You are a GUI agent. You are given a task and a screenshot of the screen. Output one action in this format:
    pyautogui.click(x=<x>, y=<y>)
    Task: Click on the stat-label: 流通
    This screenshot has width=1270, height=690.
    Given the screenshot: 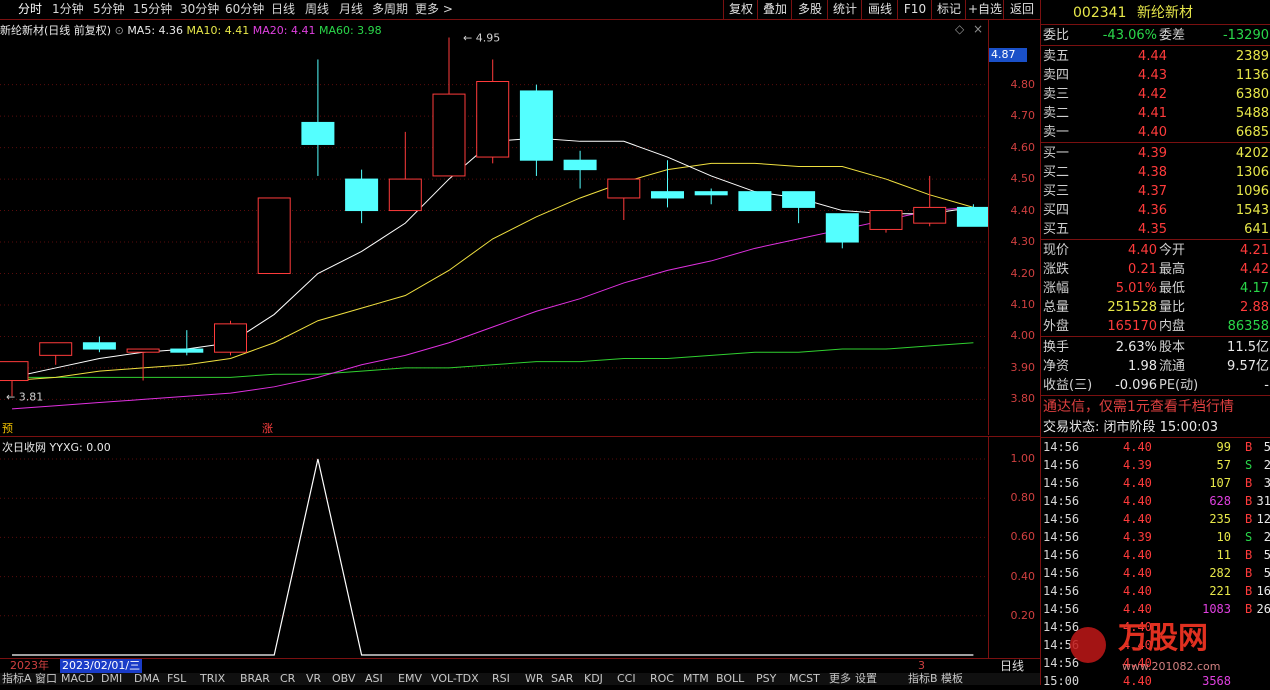 What is the action you would take?
    pyautogui.click(x=1172, y=366)
    